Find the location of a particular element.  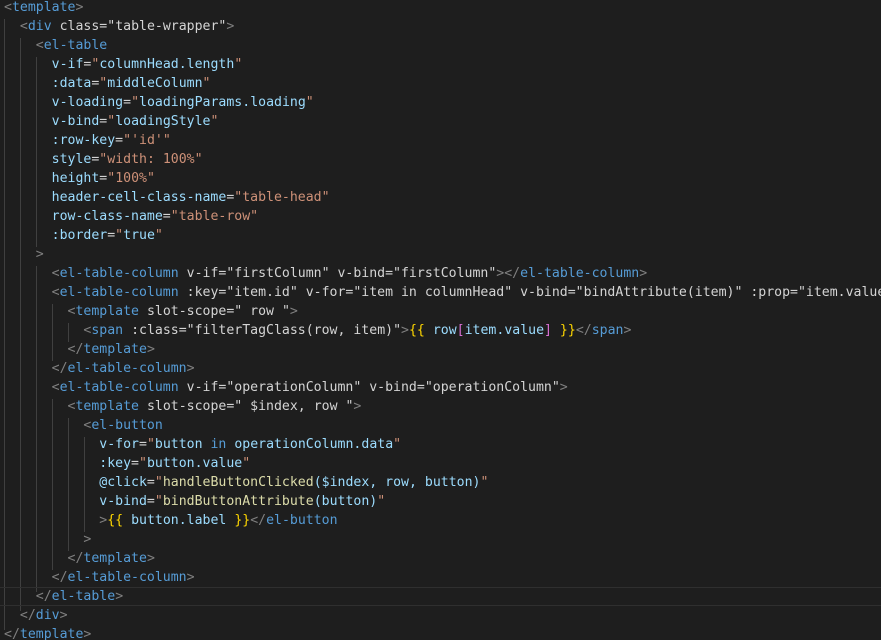

code-line: :data="middleColumn" is located at coordinates (440, 83).